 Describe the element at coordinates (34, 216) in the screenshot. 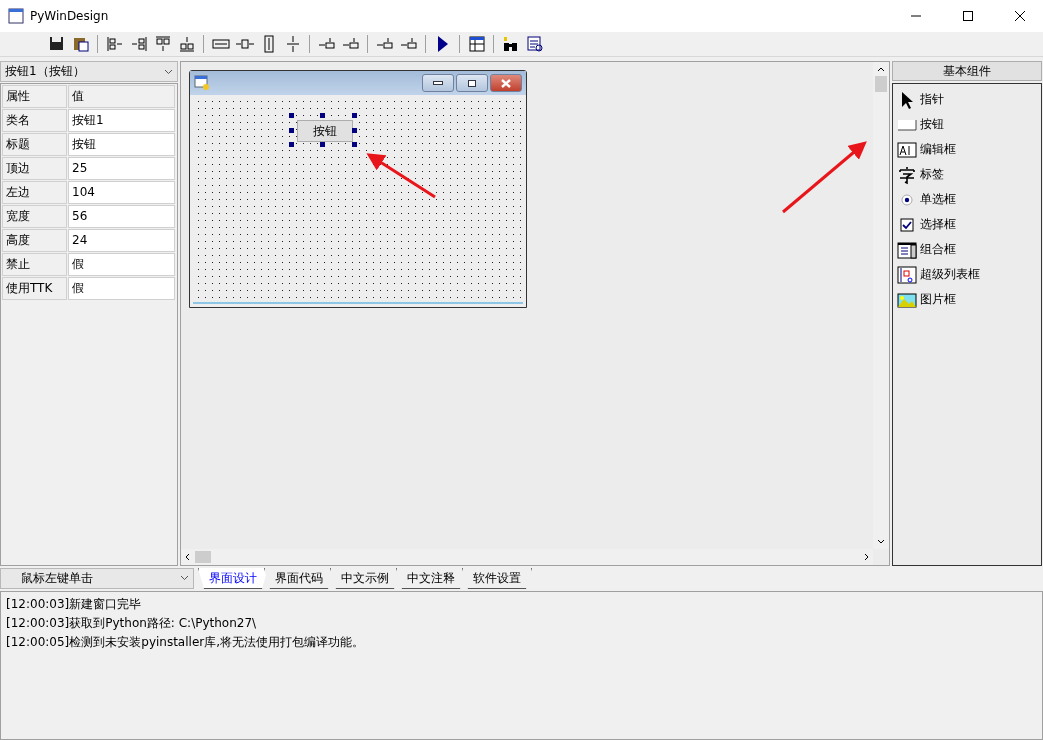

I see `property-name: 宽度` at that location.